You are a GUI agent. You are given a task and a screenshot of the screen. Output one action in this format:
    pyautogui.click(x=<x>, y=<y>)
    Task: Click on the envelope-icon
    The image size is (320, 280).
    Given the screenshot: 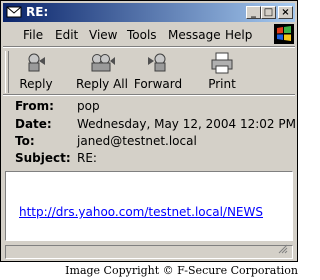 What is the action you would take?
    pyautogui.click(x=14, y=12)
    